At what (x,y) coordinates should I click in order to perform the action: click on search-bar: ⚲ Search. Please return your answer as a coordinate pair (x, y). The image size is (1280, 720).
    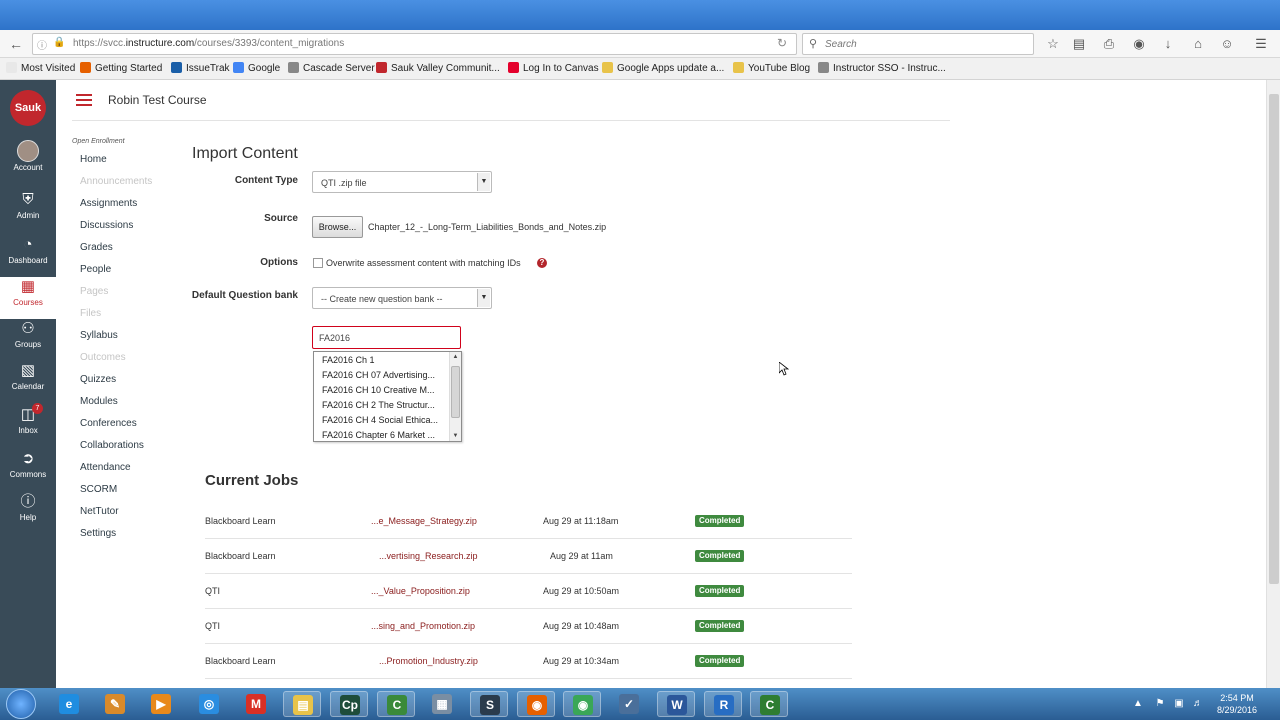
    Looking at the image, I should click on (918, 44).